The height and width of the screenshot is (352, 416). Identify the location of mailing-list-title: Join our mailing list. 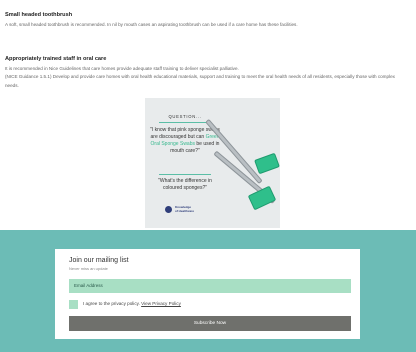
(99, 260).